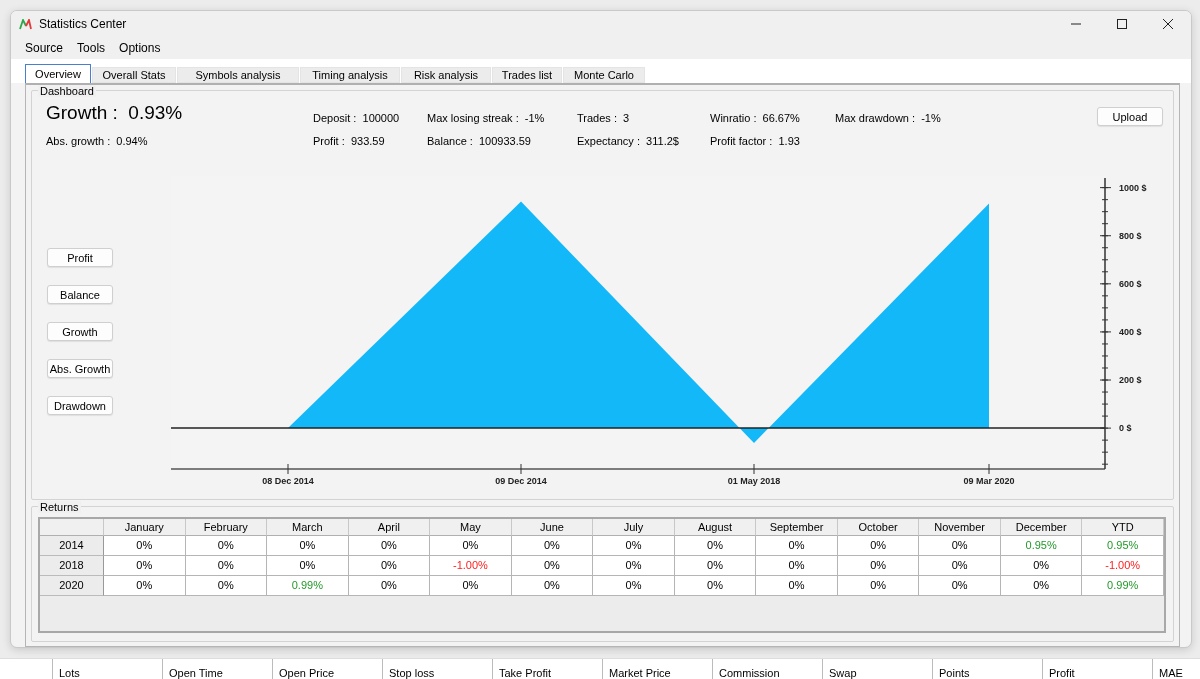 The width and height of the screenshot is (1200, 679). What do you see at coordinates (1130, 331) in the screenshot?
I see `y-tick-label: 400 $` at bounding box center [1130, 331].